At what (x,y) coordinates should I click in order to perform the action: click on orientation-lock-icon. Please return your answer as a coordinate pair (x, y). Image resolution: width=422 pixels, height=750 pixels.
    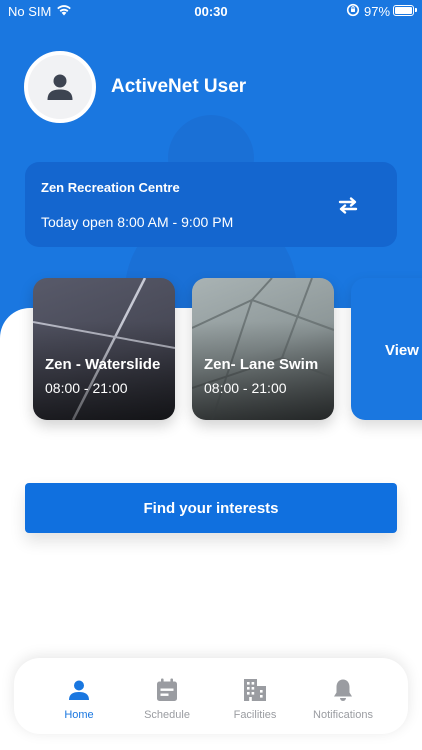
    Looking at the image, I should click on (353, 11).